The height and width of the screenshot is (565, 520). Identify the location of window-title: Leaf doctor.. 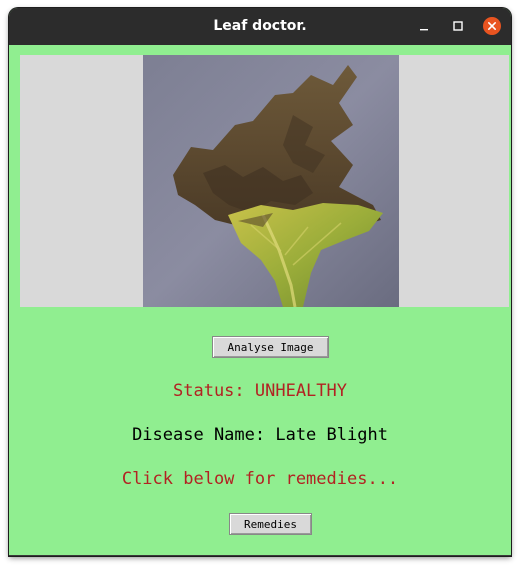
(260, 26).